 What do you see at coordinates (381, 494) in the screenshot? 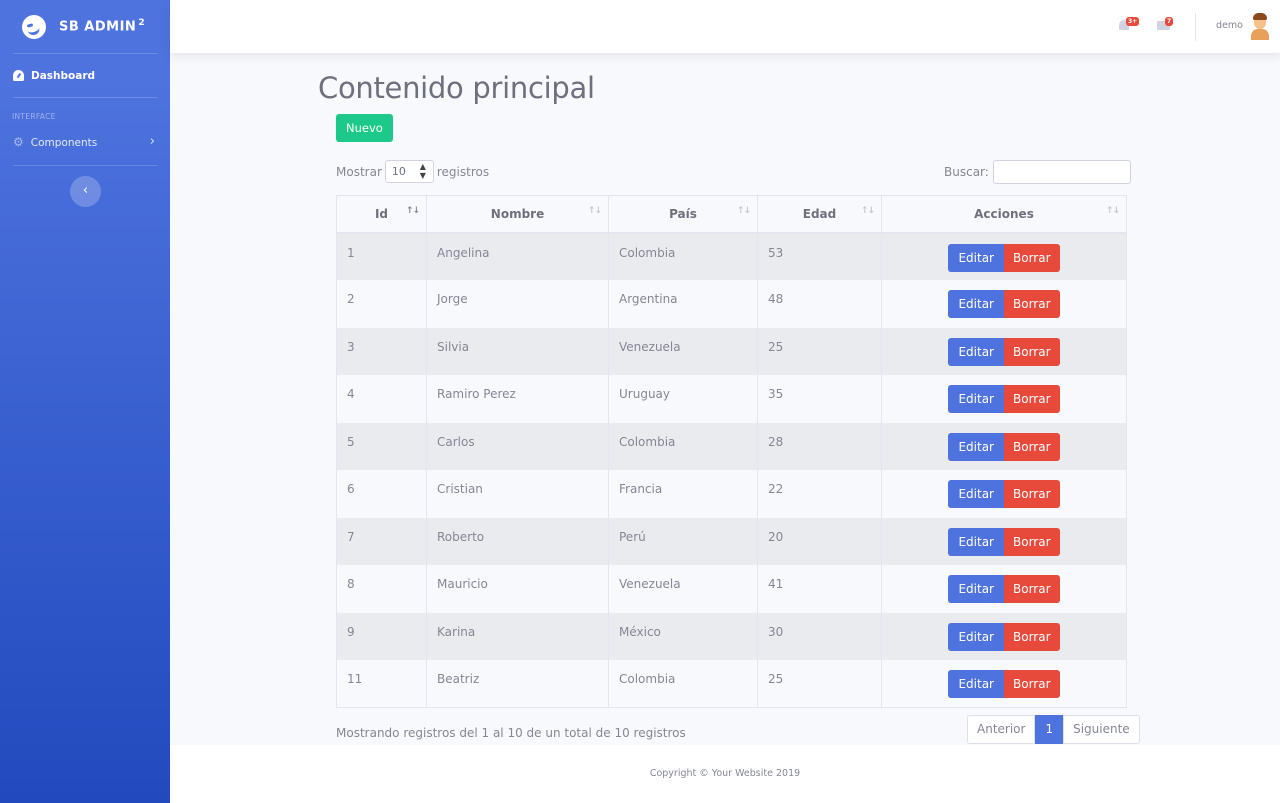
I see `cell-id: 6` at bounding box center [381, 494].